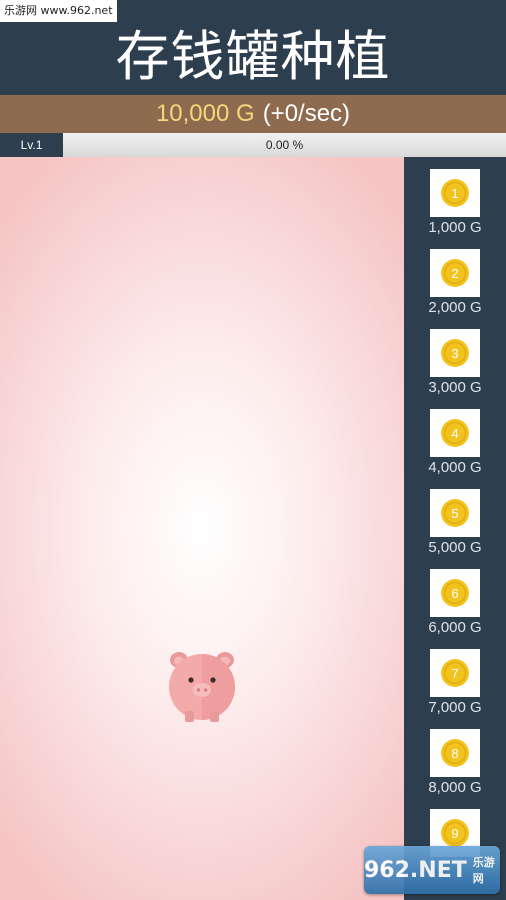 The width and height of the screenshot is (506, 900). I want to click on level-progress-bar: 0.00 %, so click(284, 145).